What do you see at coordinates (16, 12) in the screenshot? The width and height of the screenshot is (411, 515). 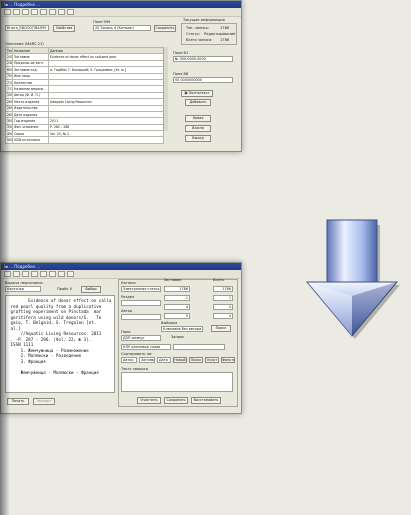 I see `toolbar-button-open` at bounding box center [16, 12].